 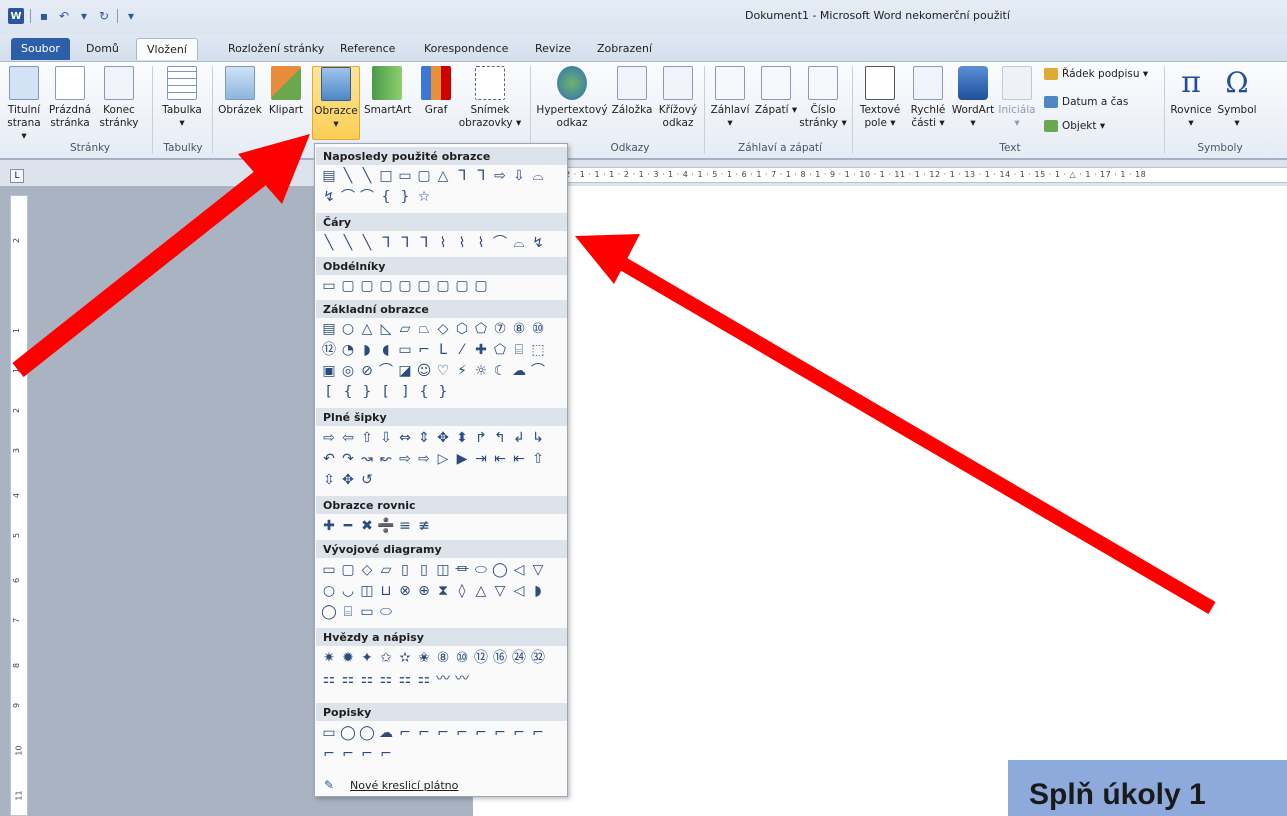 I want to click on shape-item: ✖, so click(x=367, y=526).